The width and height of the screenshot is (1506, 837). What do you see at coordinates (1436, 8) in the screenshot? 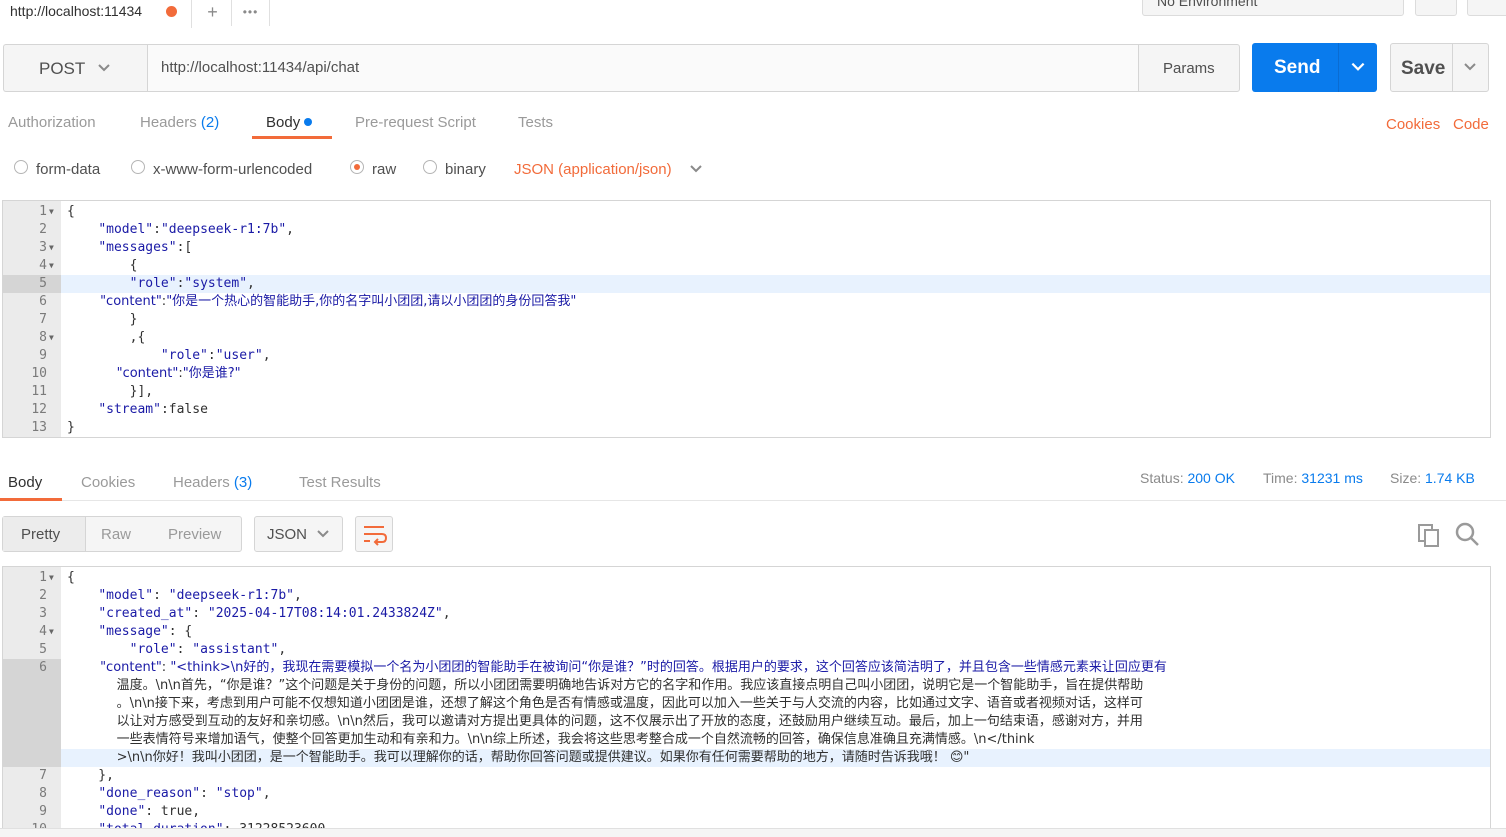
I see `eye-icon` at bounding box center [1436, 8].